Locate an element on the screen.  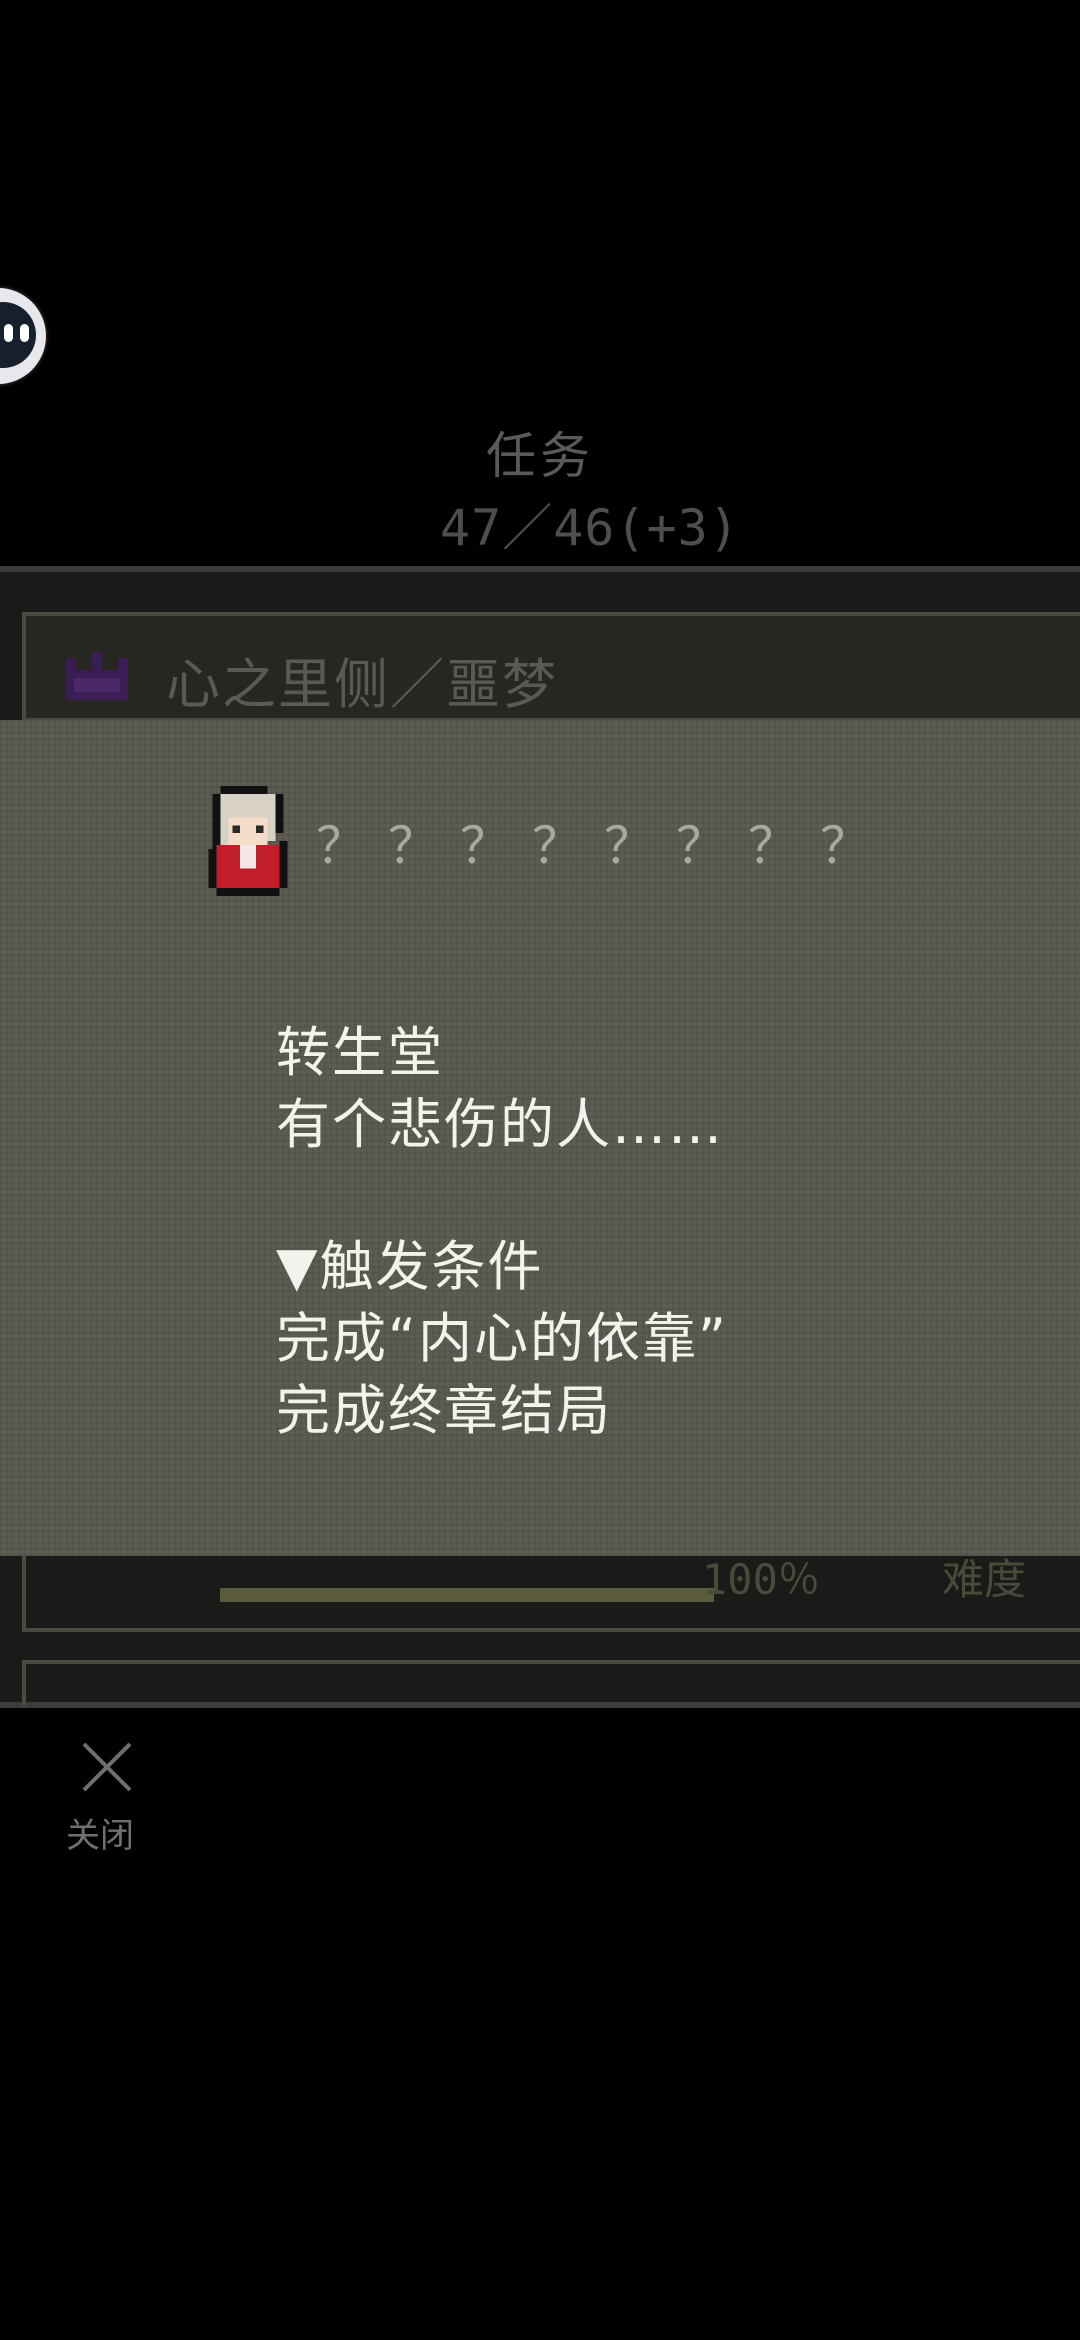
crown-icon is located at coordinates (97, 676).